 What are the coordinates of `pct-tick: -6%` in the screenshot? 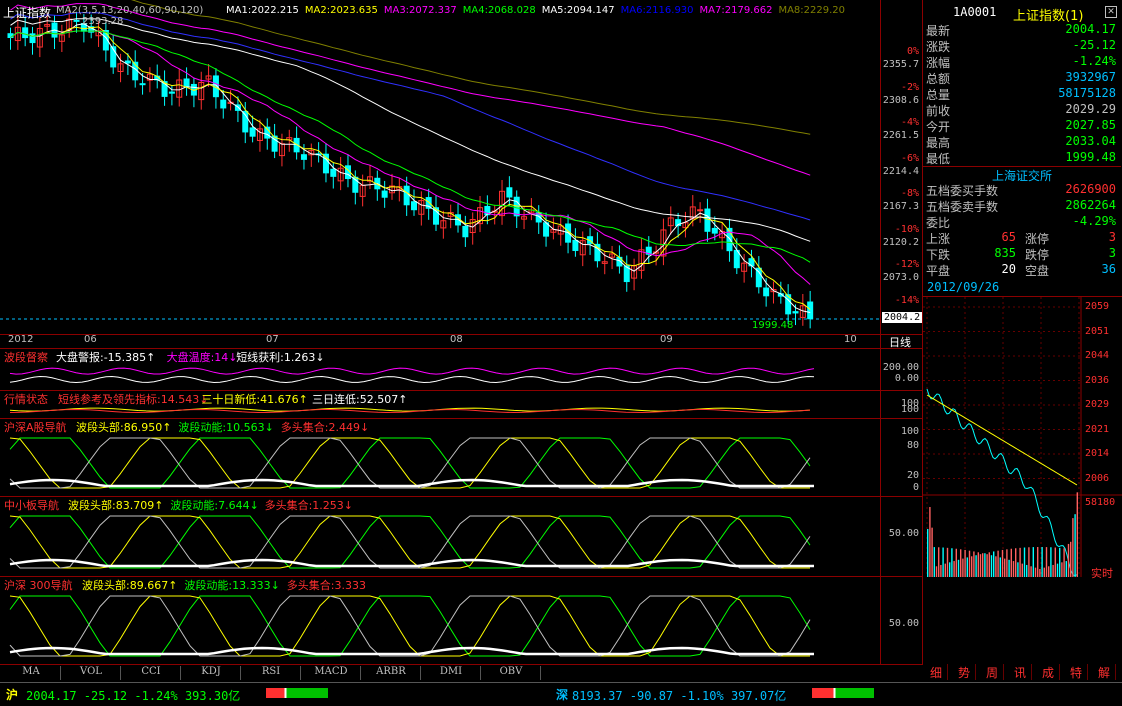 It's located at (909, 158).